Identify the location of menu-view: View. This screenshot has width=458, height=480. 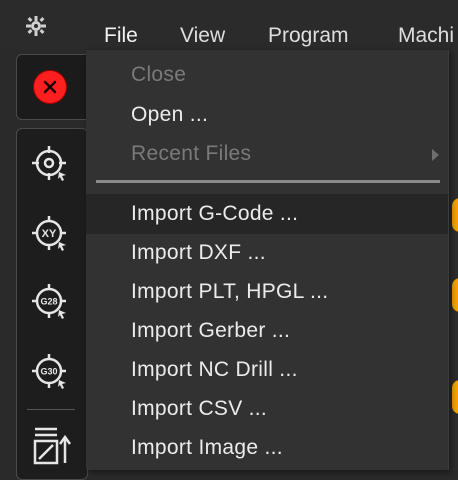
(202, 36).